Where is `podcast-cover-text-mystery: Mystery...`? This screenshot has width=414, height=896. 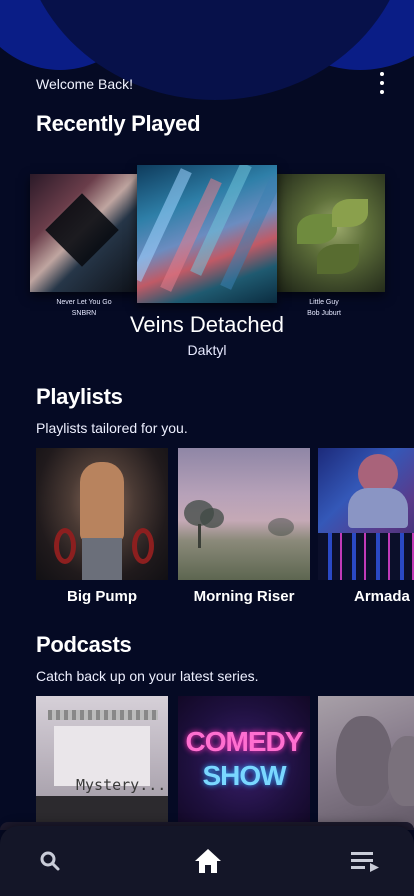 podcast-cover-text-mystery: Mystery... is located at coordinates (121, 785).